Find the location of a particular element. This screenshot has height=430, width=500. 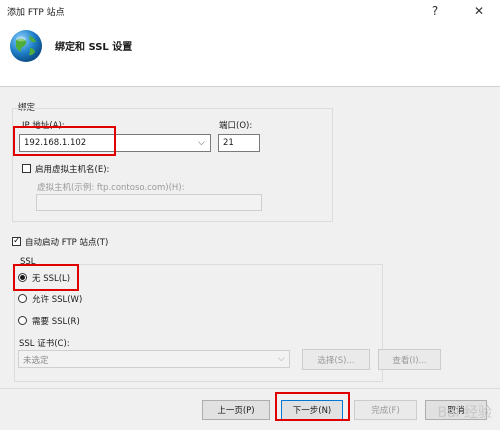

allow-ssl-radio is located at coordinates (22, 298).